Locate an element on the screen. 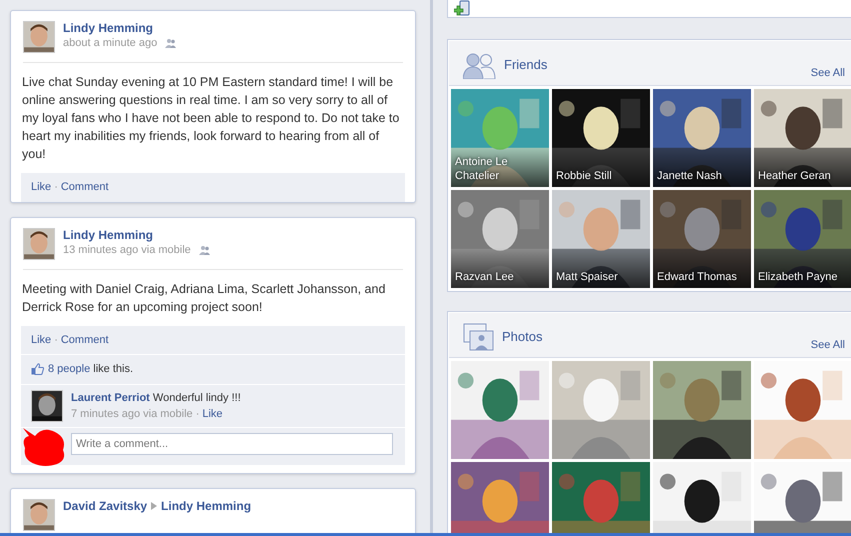 The image size is (851, 536). friend-tile: Janette Nash is located at coordinates (702, 138).